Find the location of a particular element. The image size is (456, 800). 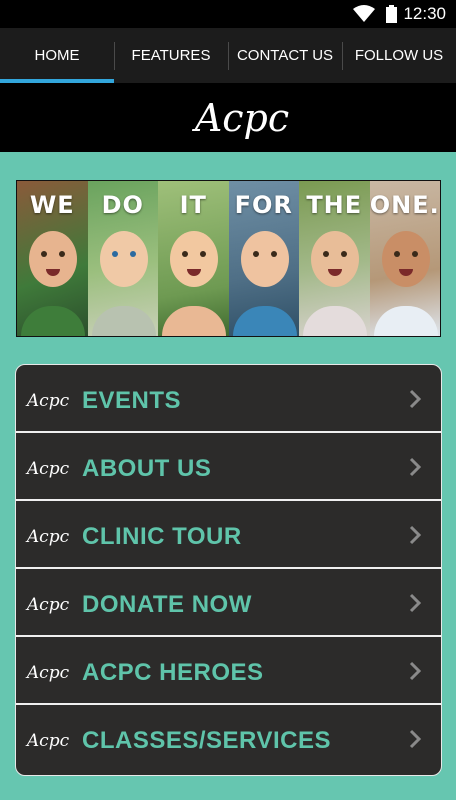

banner-word: ONE. is located at coordinates (404, 205).